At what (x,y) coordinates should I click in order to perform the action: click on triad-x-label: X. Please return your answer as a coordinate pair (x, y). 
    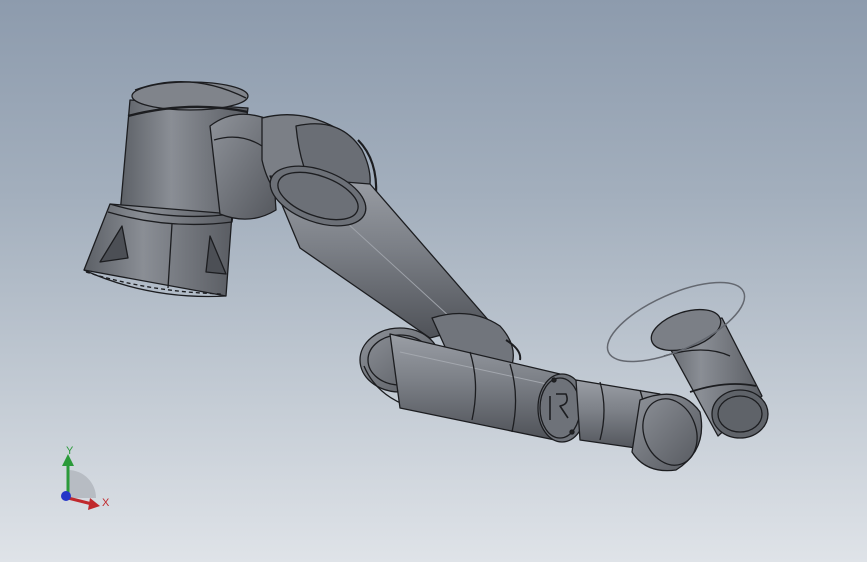
    Looking at the image, I should click on (106, 503).